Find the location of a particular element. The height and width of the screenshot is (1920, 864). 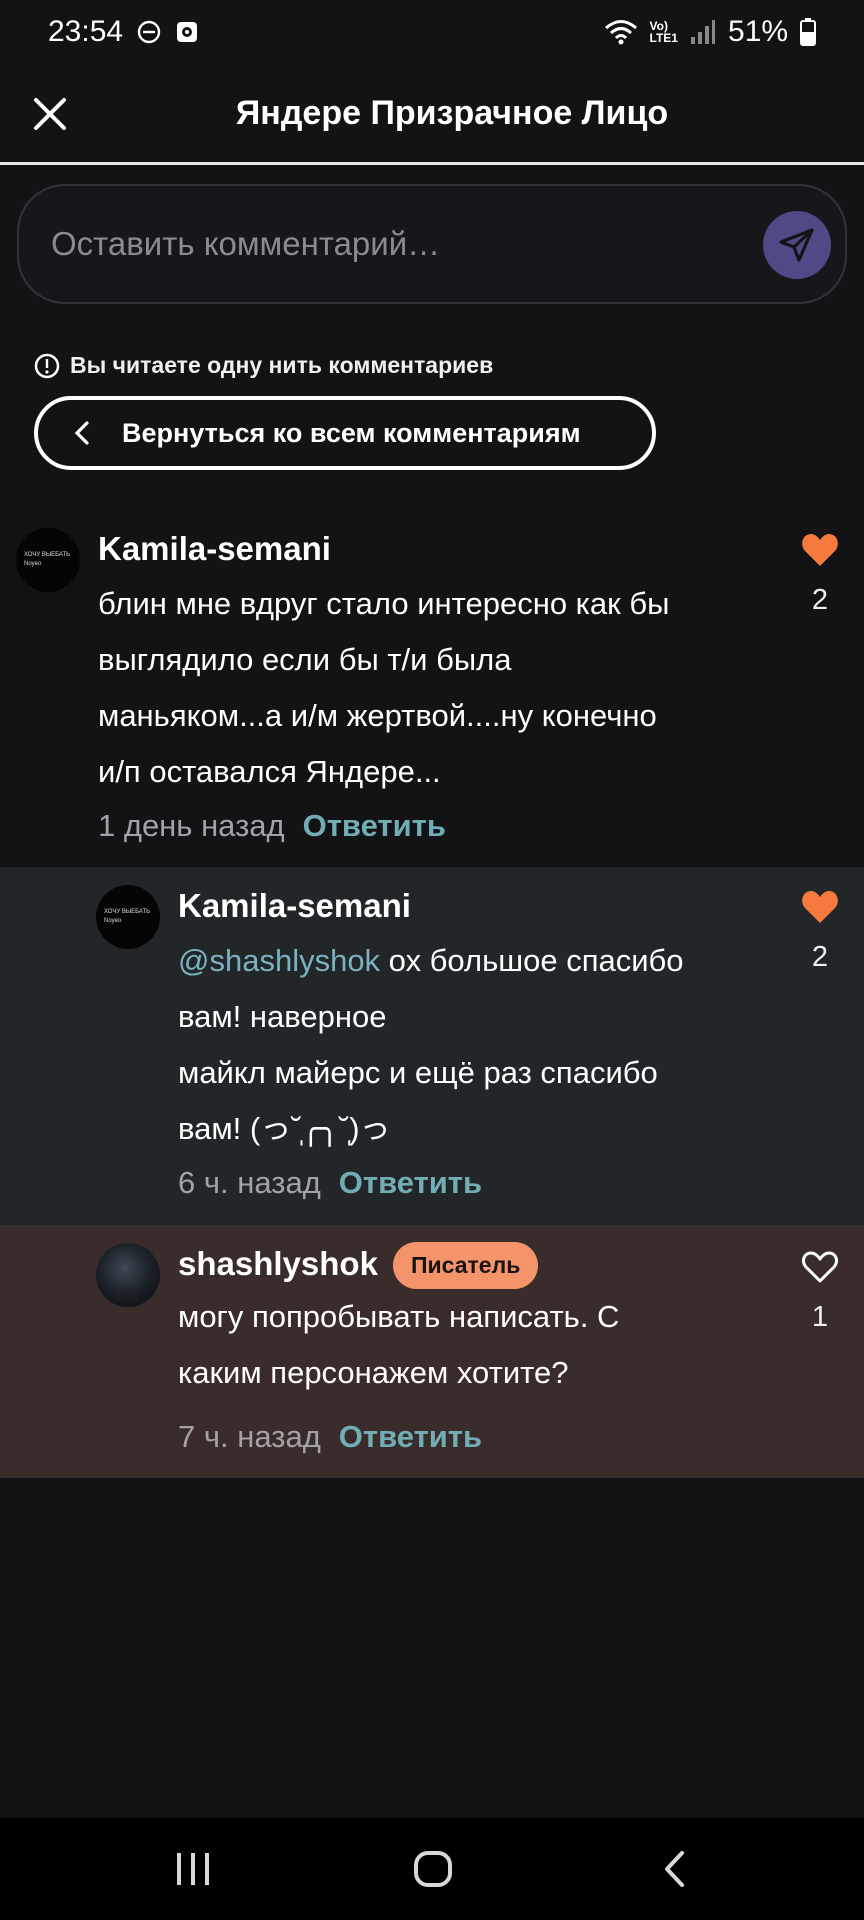

header-divider is located at coordinates (432, 163).